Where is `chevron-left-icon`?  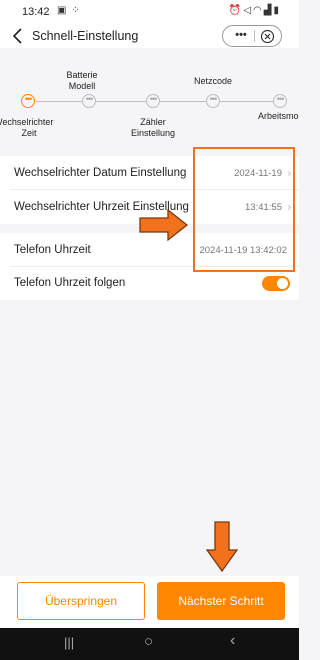 chevron-left-icon is located at coordinates (18, 36).